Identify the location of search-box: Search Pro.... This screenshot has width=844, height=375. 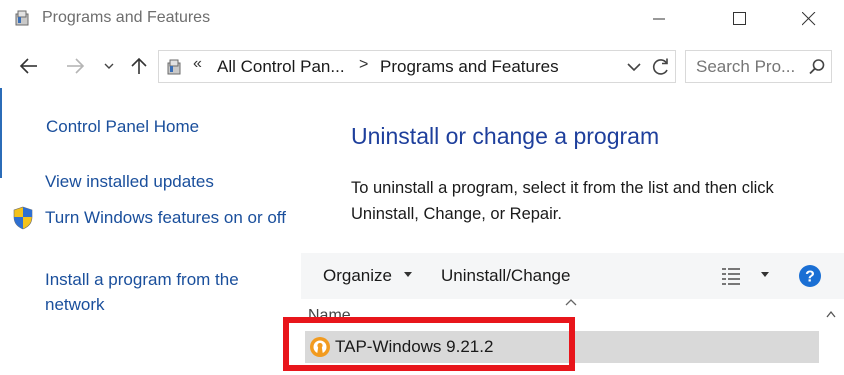
(758, 66).